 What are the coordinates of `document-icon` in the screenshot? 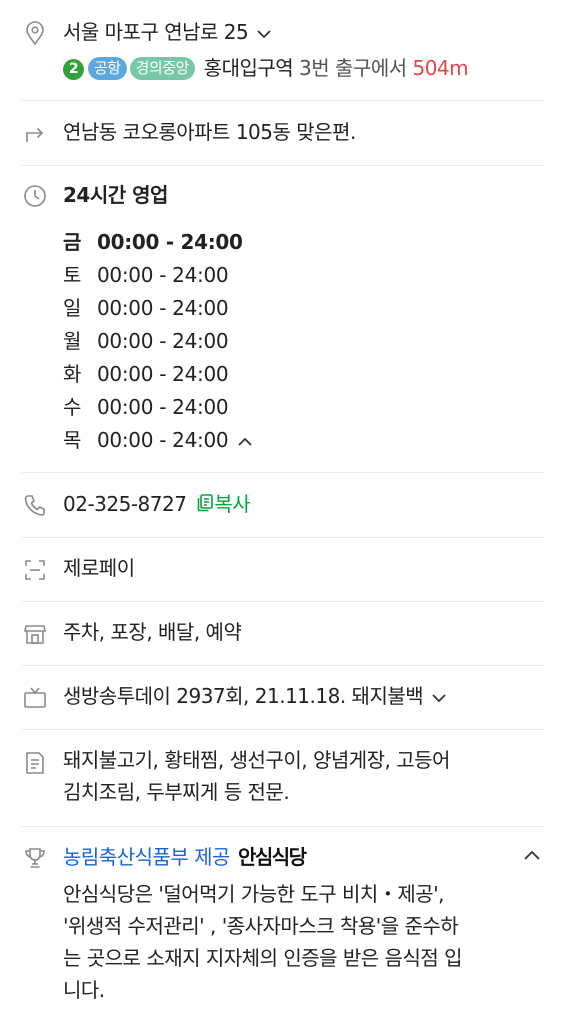 It's located at (35, 763).